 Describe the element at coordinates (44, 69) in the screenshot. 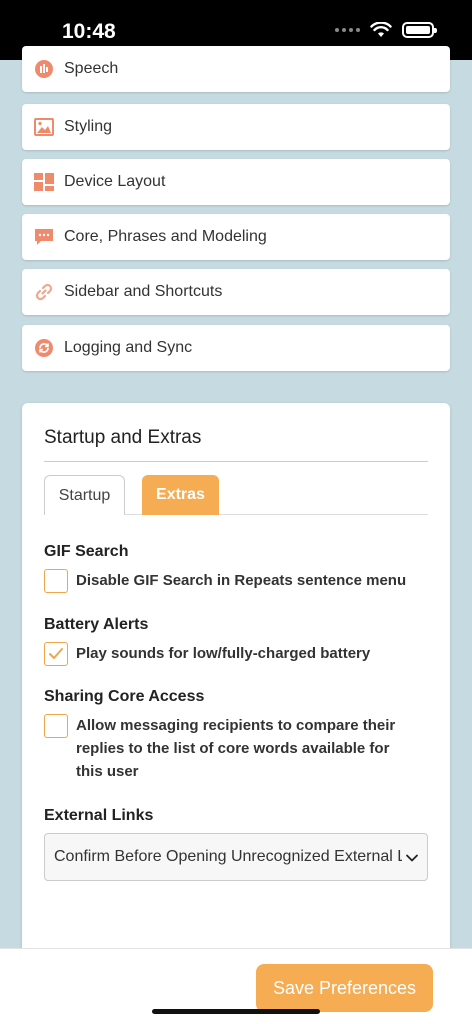

I see `speech-icon` at that location.